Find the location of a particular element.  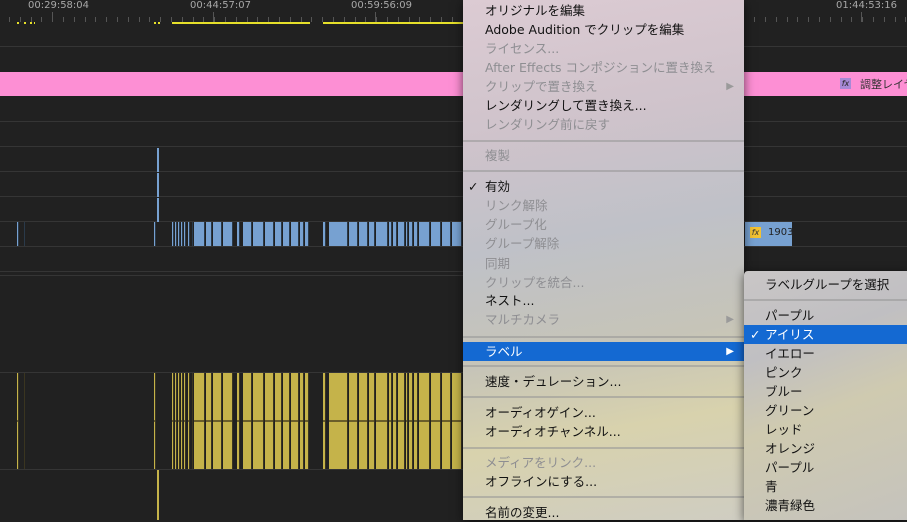

label-item: 濃青緑色 is located at coordinates (825, 505).